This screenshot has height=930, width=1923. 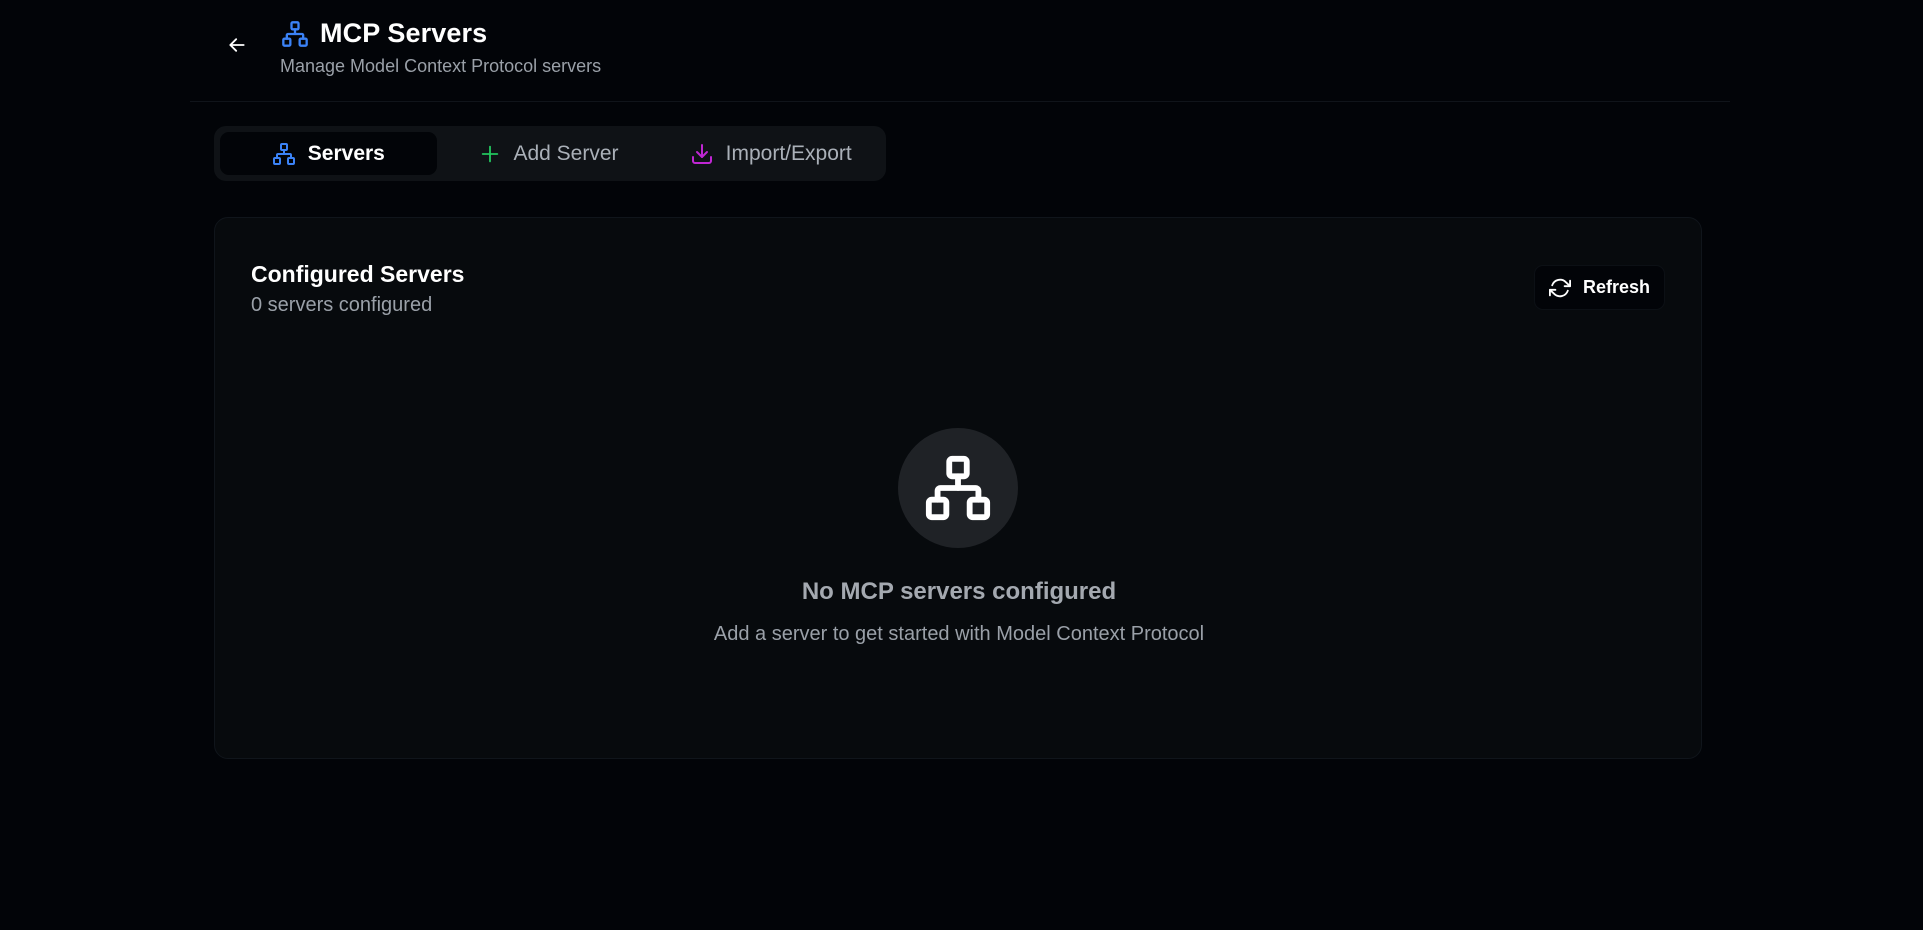 I want to click on plus-icon, so click(x=490, y=154).